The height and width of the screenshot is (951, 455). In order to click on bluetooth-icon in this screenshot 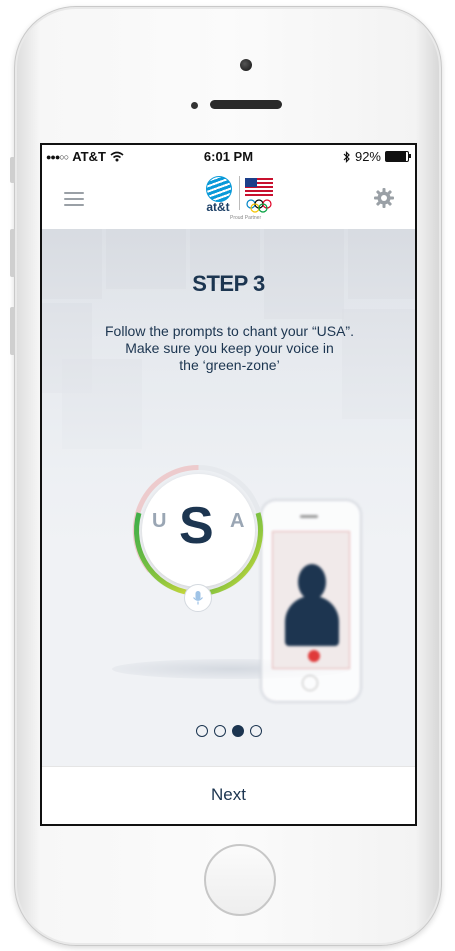, I will do `click(346, 156)`.